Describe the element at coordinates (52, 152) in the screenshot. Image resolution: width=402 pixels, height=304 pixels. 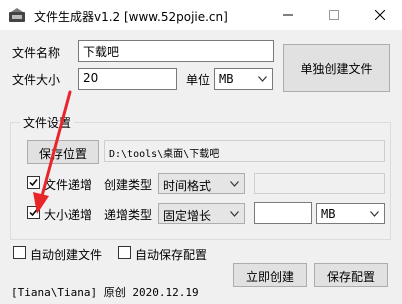
I see `annotation-arrow` at that location.